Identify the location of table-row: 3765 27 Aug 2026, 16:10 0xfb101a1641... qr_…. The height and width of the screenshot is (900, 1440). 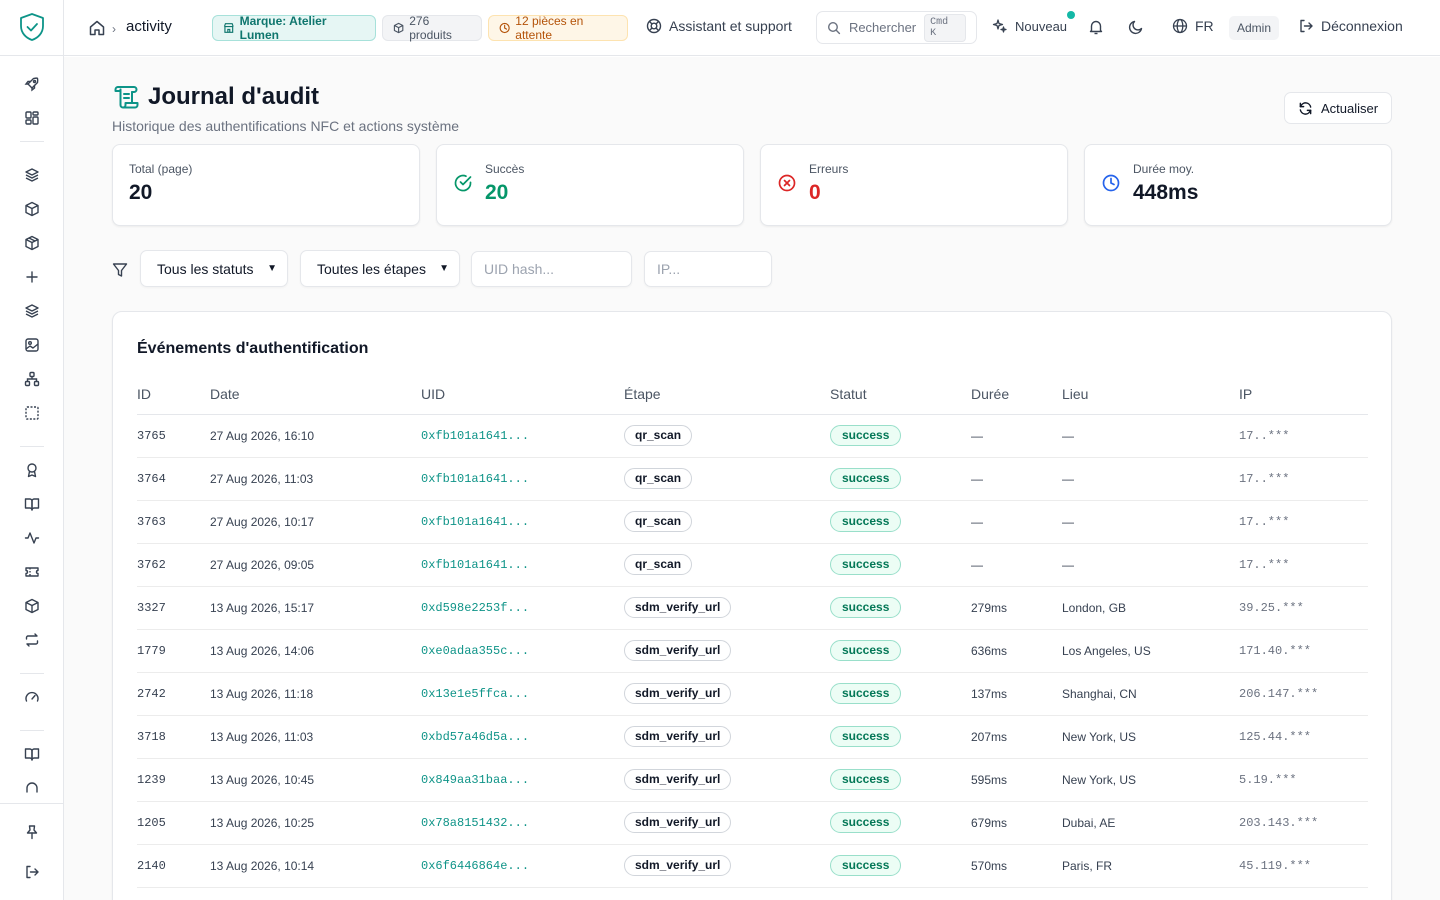
(752, 436).